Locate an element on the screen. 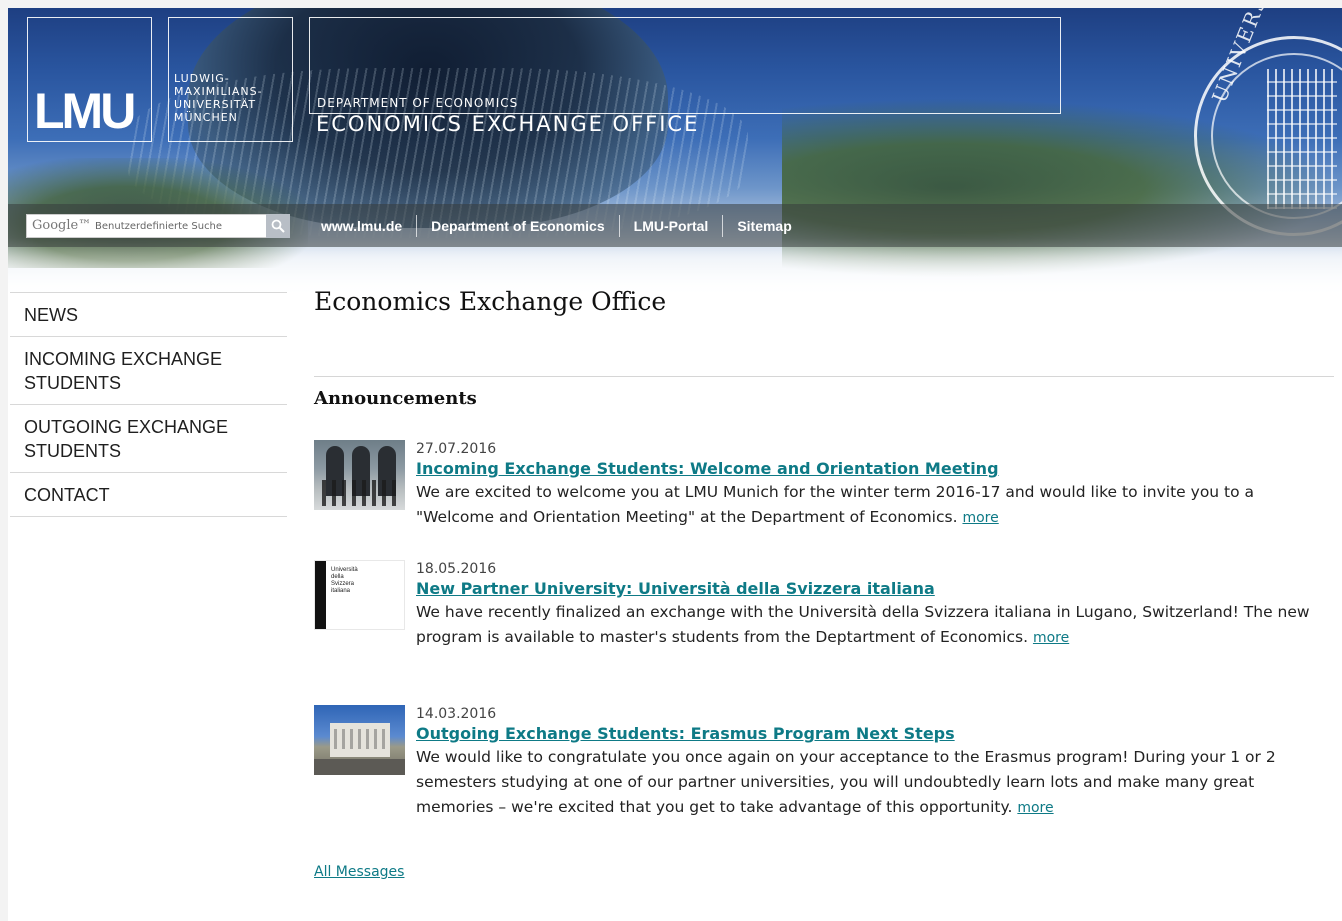 The height and width of the screenshot is (921, 1342). thumbnail-line: della is located at coordinates (337, 577).